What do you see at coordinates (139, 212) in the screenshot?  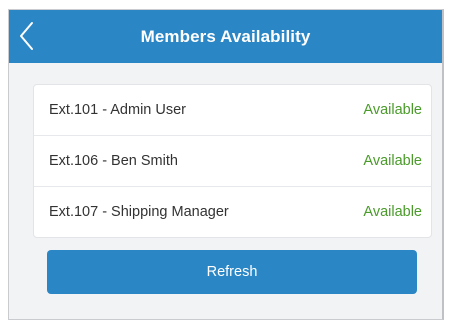 I see `member-name: Ext.107 - Shipping Manager` at bounding box center [139, 212].